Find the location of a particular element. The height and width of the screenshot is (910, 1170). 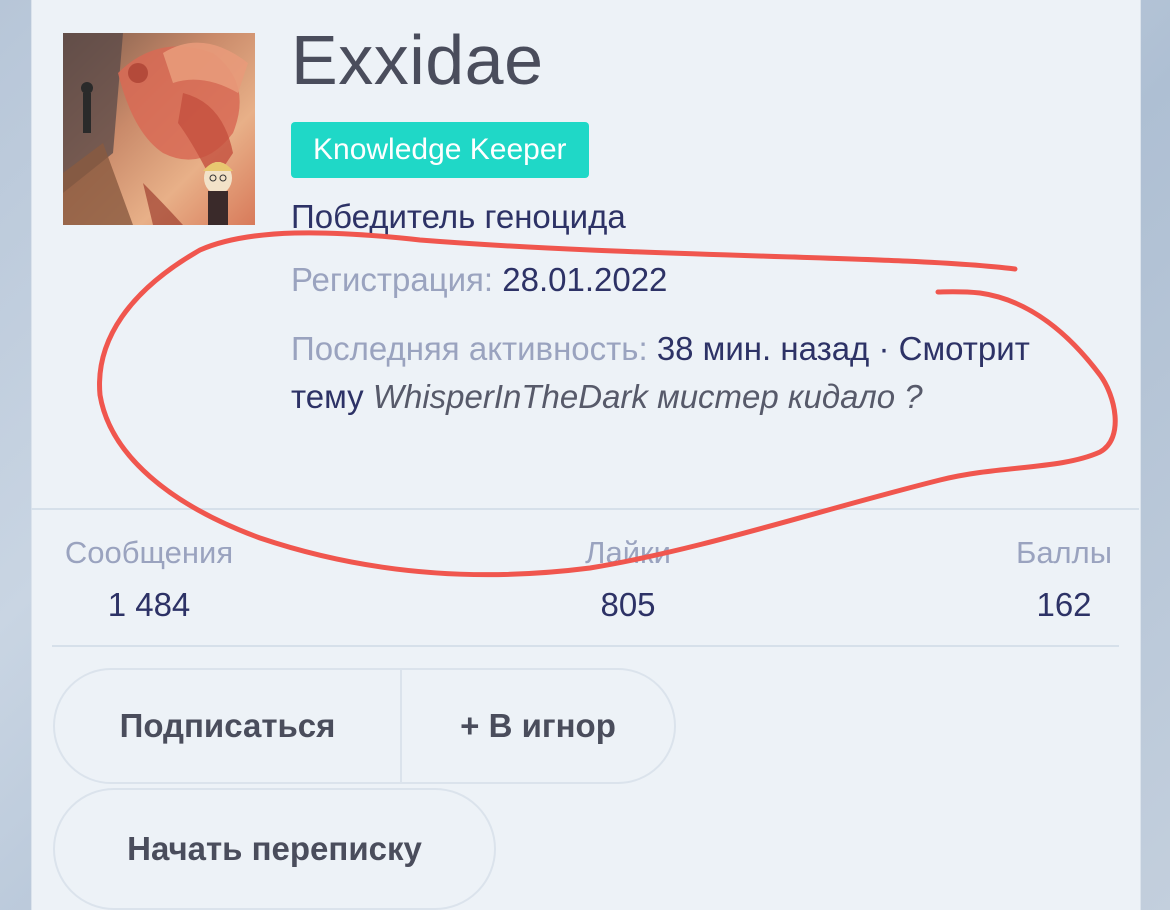

registration-row: Регистрация: 28.01.2022 is located at coordinates (479, 280).